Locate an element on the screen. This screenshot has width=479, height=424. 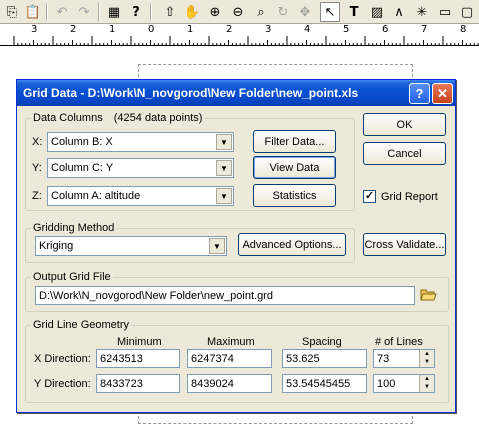
x-column-select: Column B: X ▼ is located at coordinates (140, 142).